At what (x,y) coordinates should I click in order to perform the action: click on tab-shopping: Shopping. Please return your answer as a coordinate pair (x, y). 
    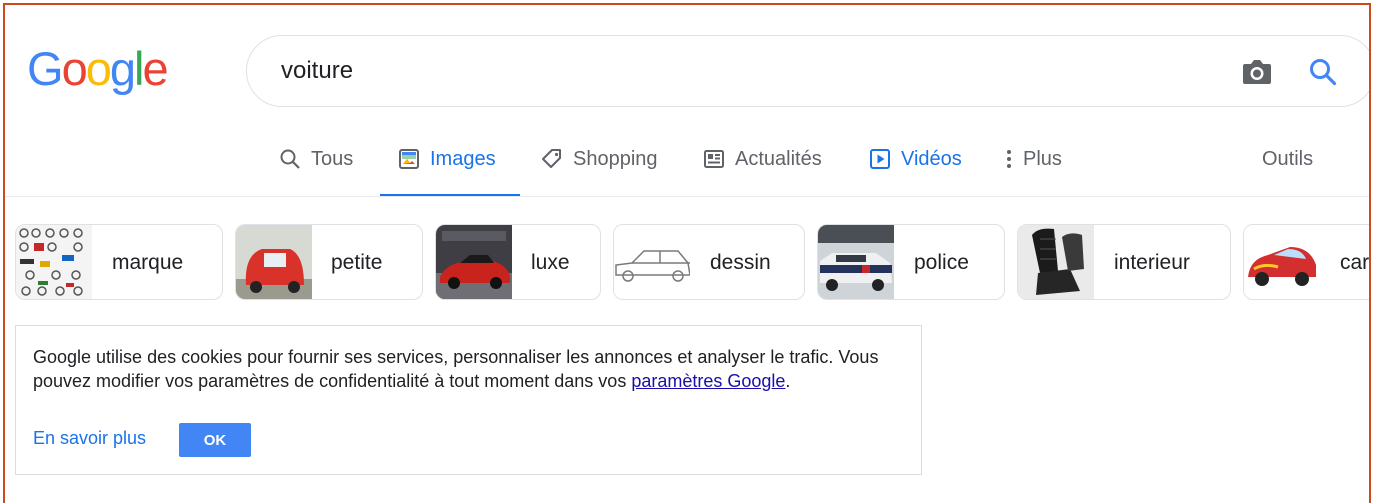
    Looking at the image, I should click on (599, 169).